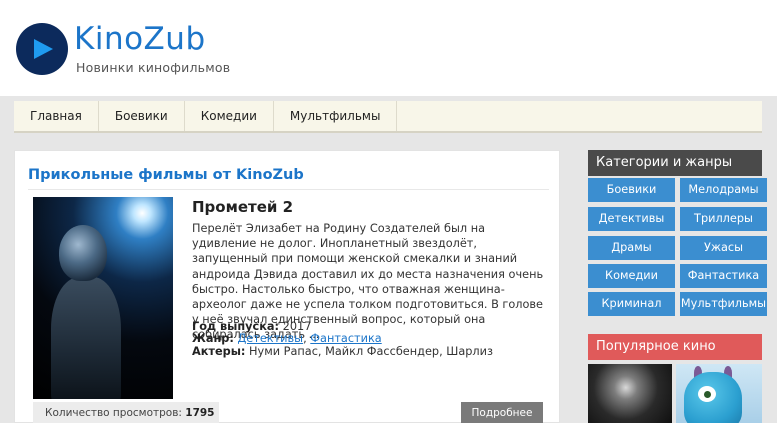  Describe the element at coordinates (631, 190) in the screenshot. I see `category-action: Боевики` at that location.